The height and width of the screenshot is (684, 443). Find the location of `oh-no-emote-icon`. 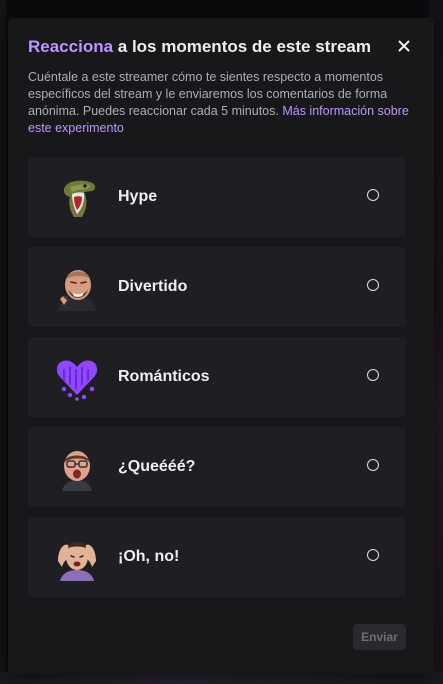

oh-no-emote-icon is located at coordinates (77, 561).